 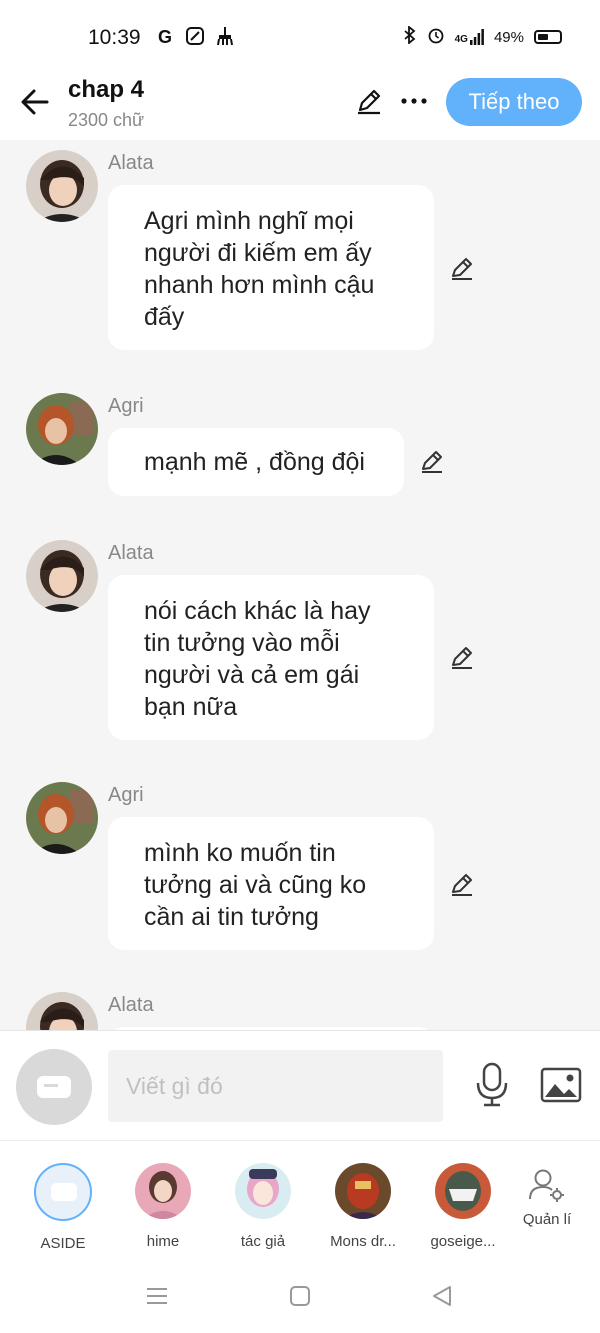 I want to click on message-input-bar, so click(x=300, y=1085).